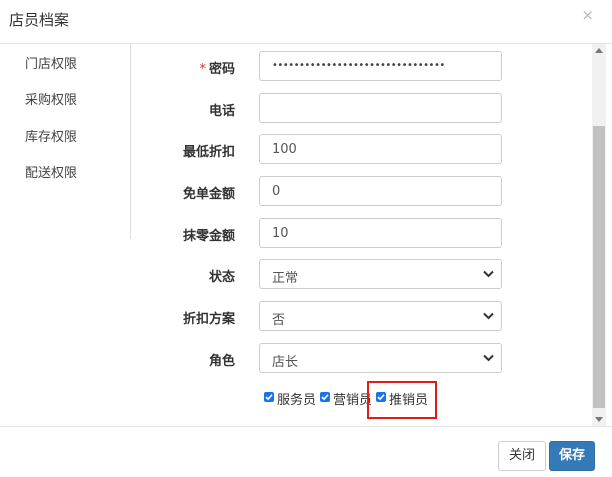 Image resolution: width=612 pixels, height=477 pixels. What do you see at coordinates (297, 400) in the screenshot?
I see `checkbox-waiter-label: 服务员` at bounding box center [297, 400].